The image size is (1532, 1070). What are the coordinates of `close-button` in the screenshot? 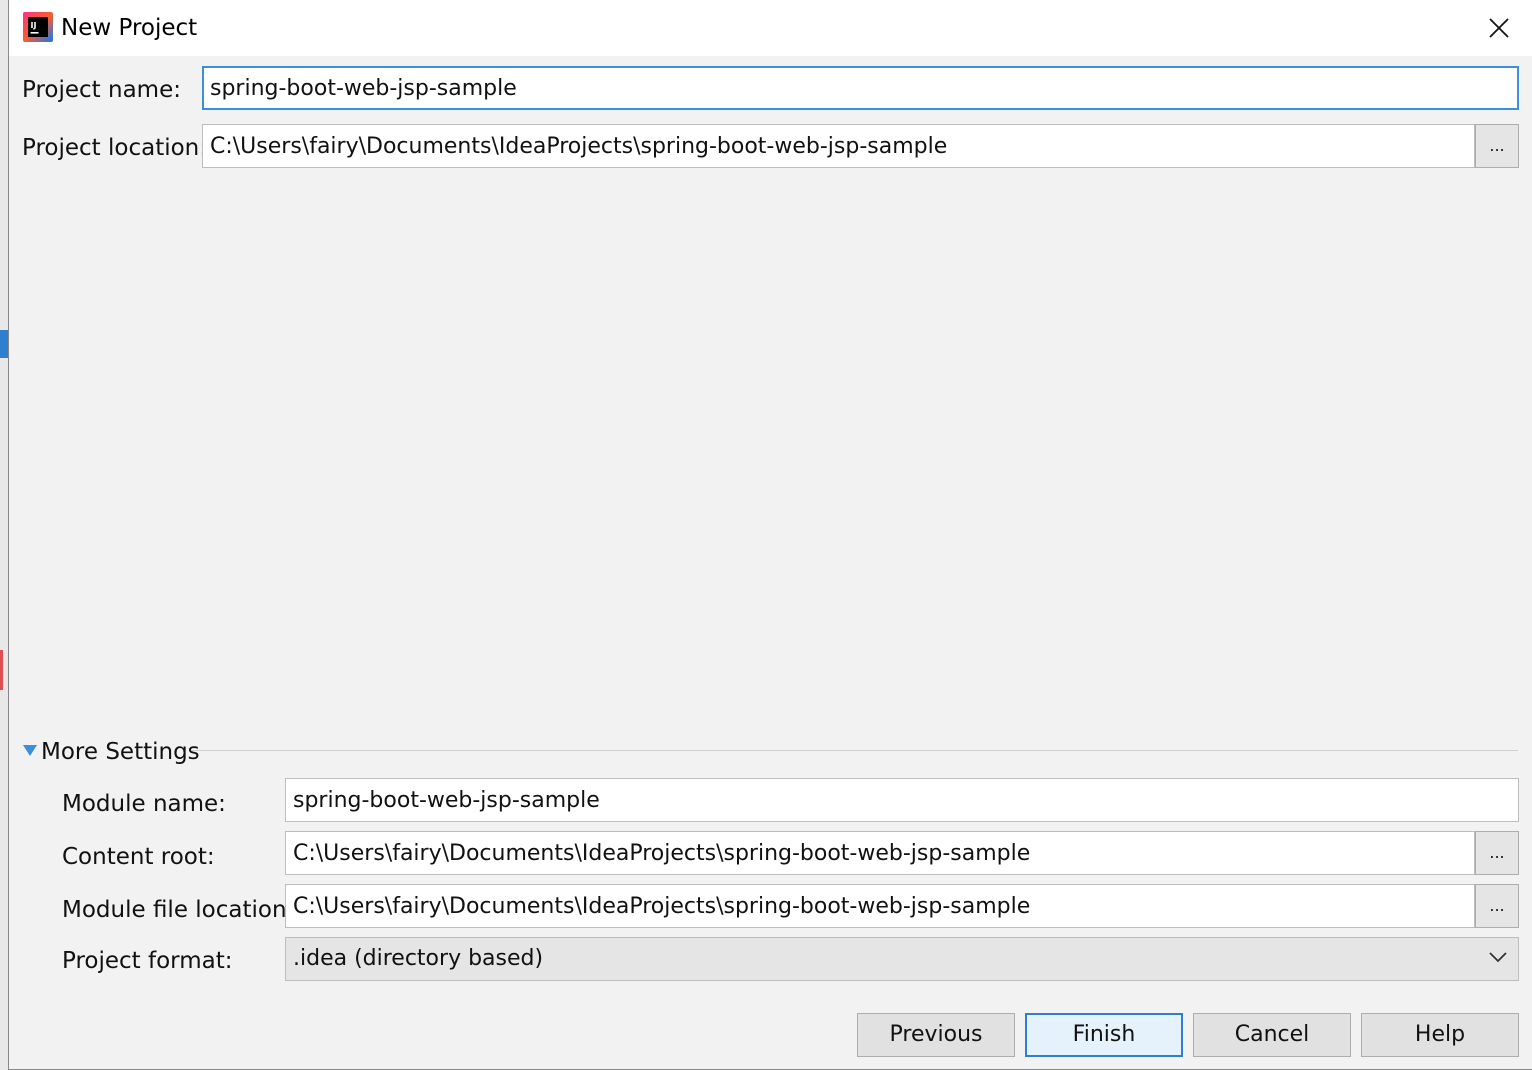 It's located at (1499, 28).